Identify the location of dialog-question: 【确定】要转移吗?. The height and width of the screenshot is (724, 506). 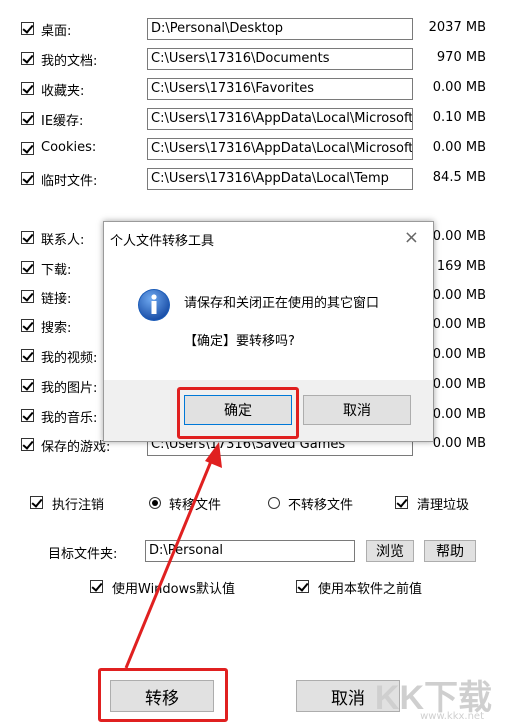
(239, 341).